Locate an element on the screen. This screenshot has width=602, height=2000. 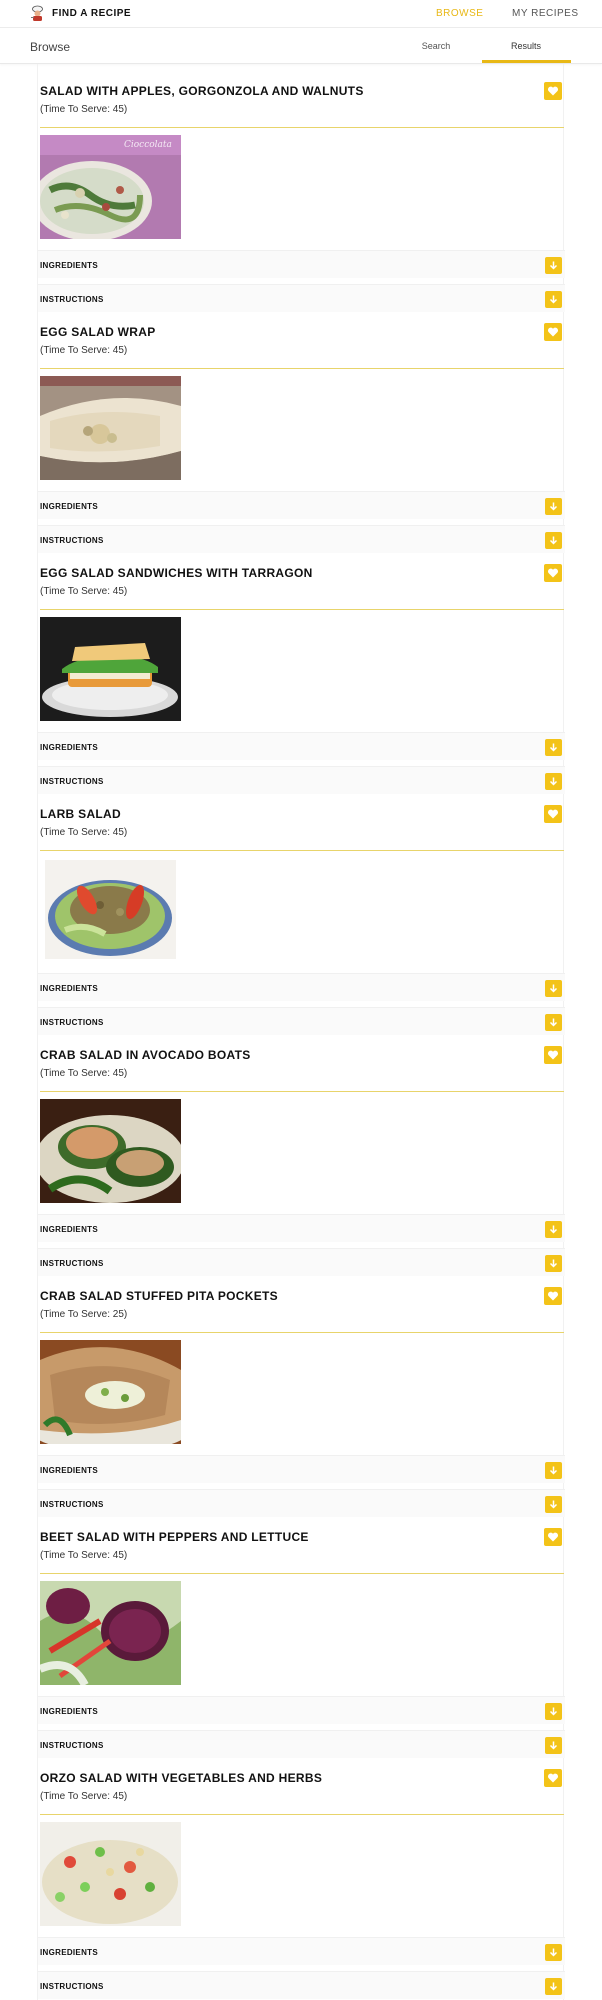
brand-name: FIND A RECIPE is located at coordinates (92, 13).